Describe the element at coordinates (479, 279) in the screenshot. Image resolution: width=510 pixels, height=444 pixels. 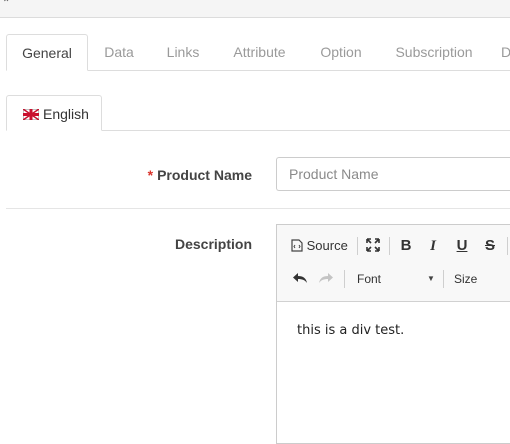
I see `size-select: Size` at that location.